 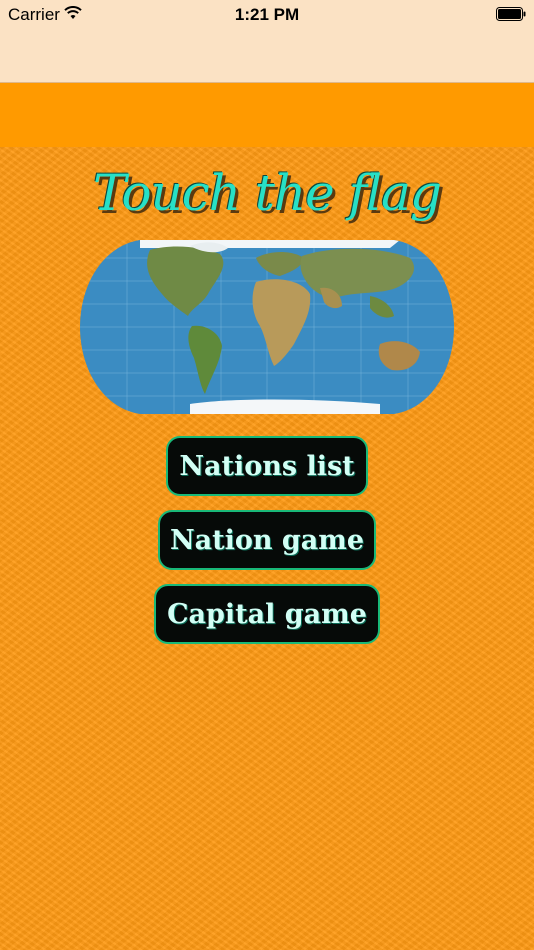 What do you see at coordinates (267, 327) in the screenshot?
I see `world-map-image` at bounding box center [267, 327].